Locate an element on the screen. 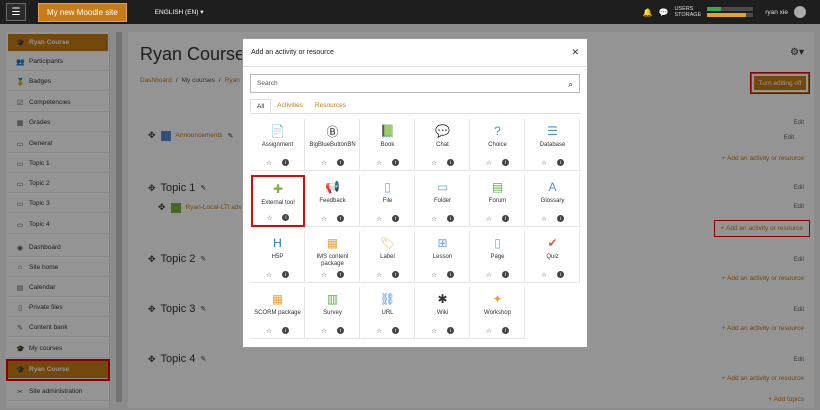 The image size is (820, 410). activity-tile-bigbluebuttonbn: Ⓑ BigBlueButtonBN ☆ i is located at coordinates (333, 145).